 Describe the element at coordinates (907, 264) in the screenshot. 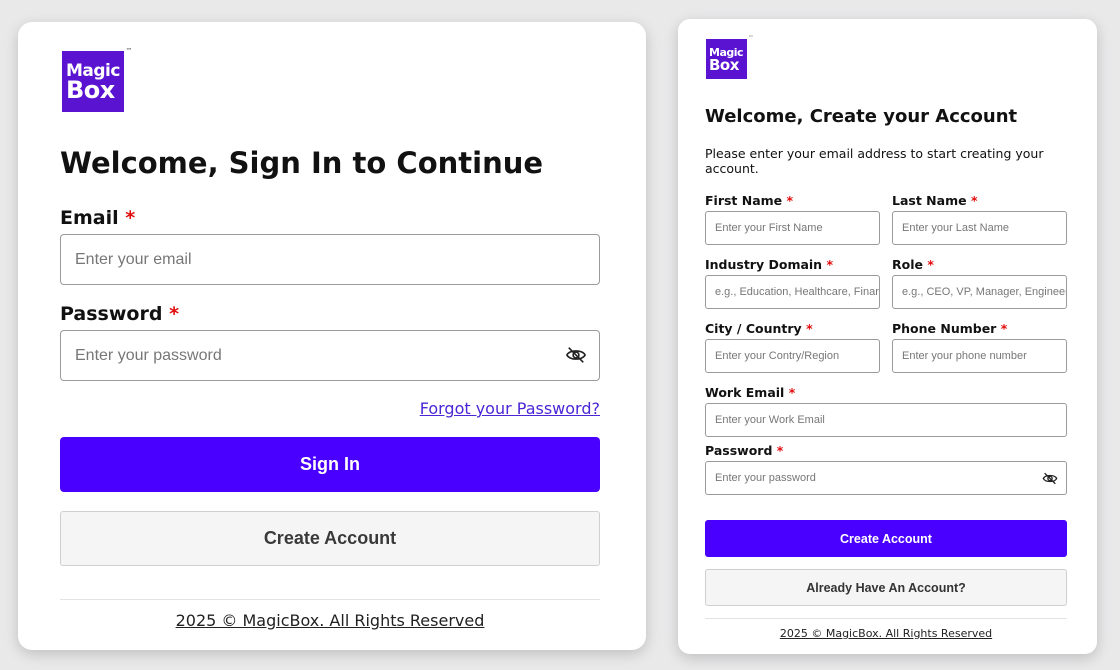

I see `role-label-text: Role` at that location.